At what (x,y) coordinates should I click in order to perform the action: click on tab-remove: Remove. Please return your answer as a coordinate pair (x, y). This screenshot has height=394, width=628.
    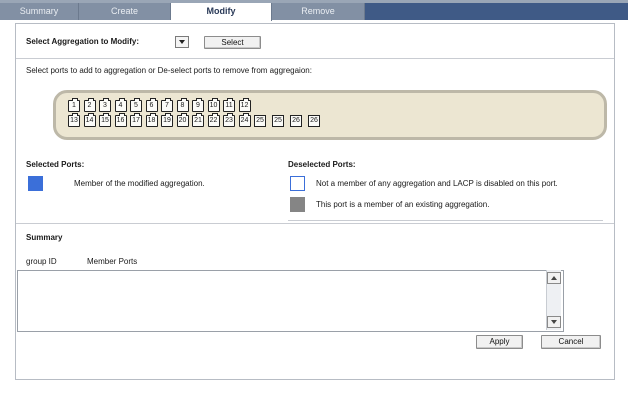
    Looking at the image, I should click on (318, 11).